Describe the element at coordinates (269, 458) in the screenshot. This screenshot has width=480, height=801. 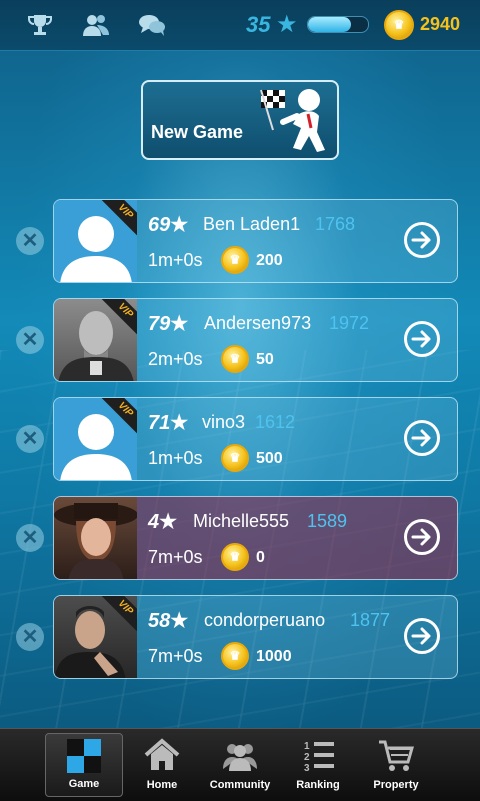
I see `bet-amount: 500` at that location.